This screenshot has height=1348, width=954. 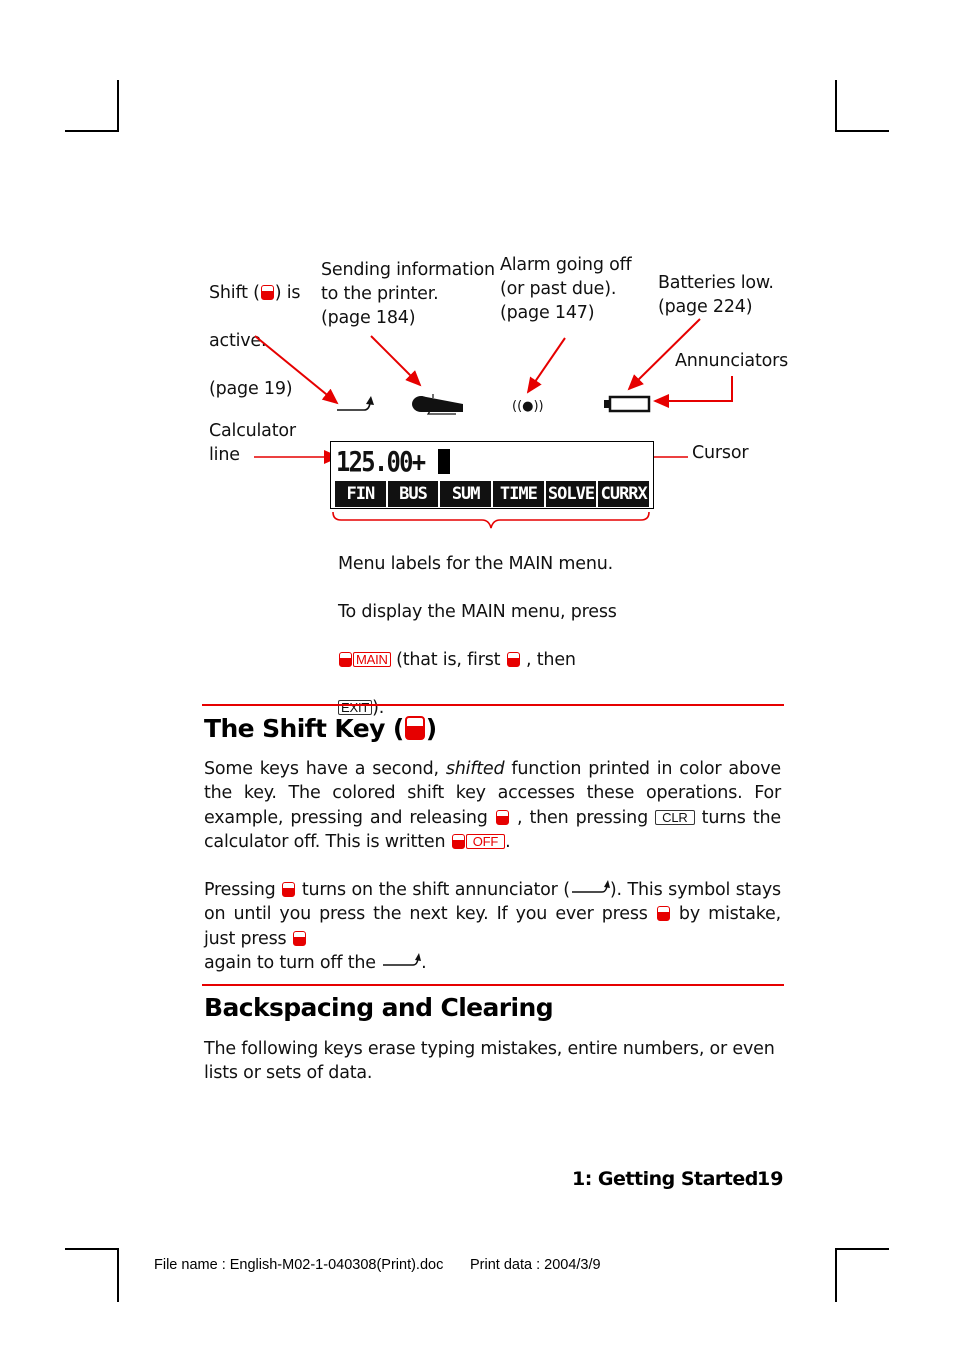 I want to click on heading-backspacing: Backspacing and Clearing, so click(x=379, y=1007).